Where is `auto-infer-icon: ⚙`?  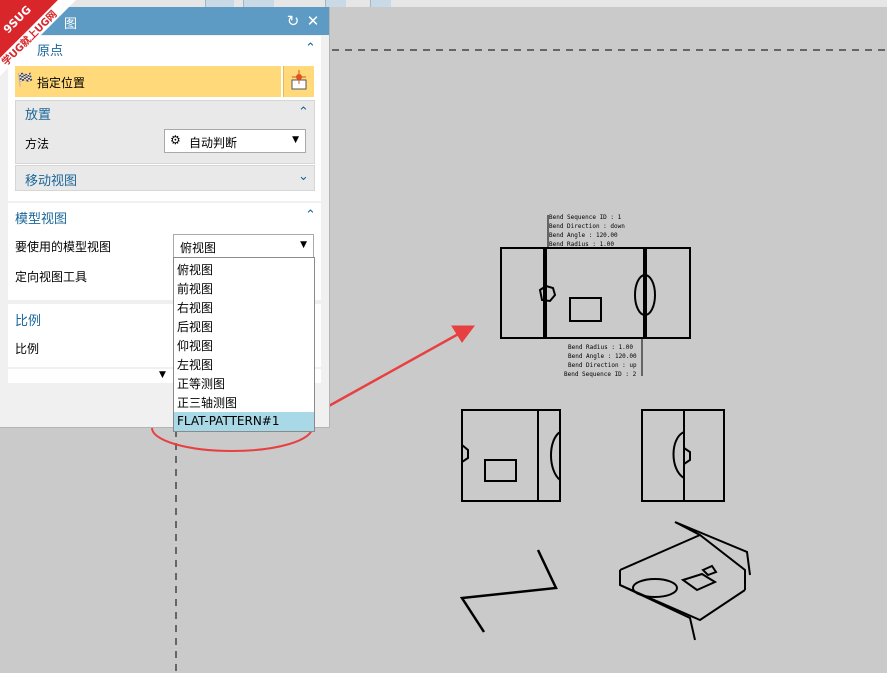
auto-infer-icon: ⚙ is located at coordinates (175, 140).